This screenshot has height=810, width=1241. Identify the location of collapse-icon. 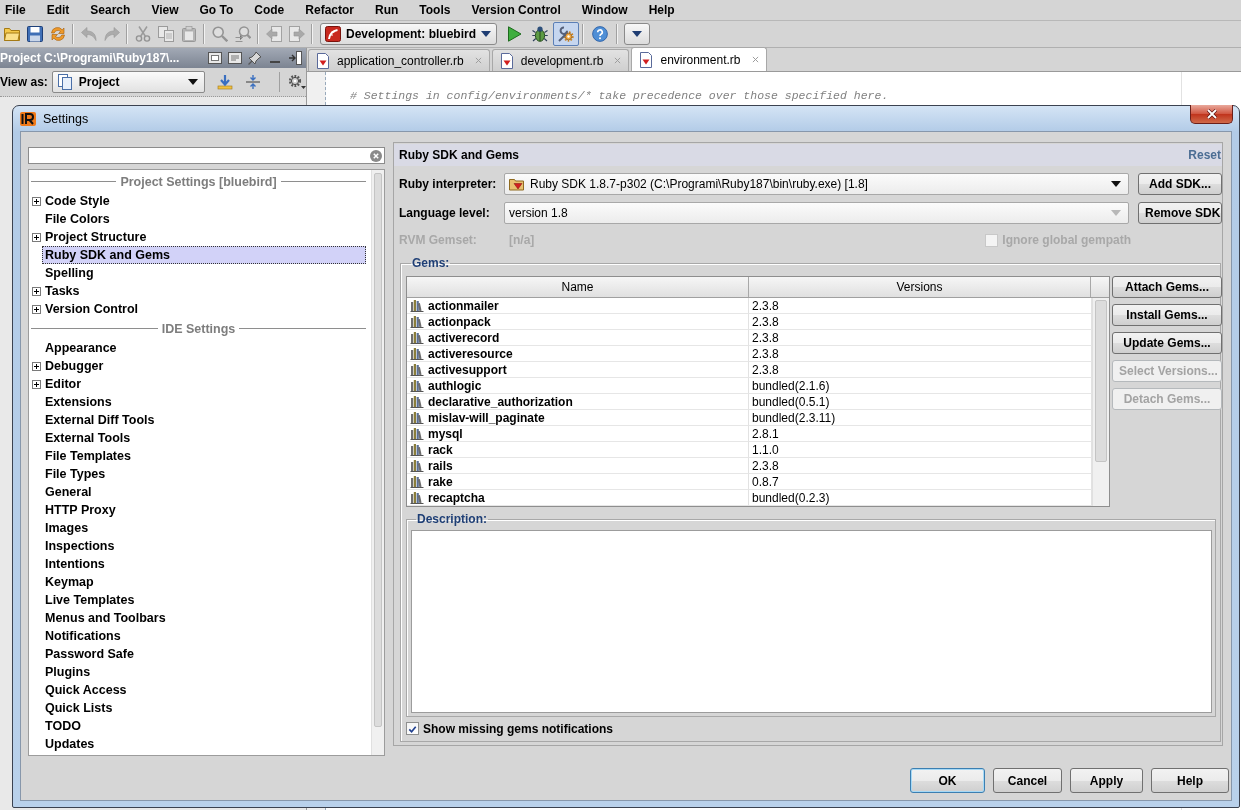
(253, 82).